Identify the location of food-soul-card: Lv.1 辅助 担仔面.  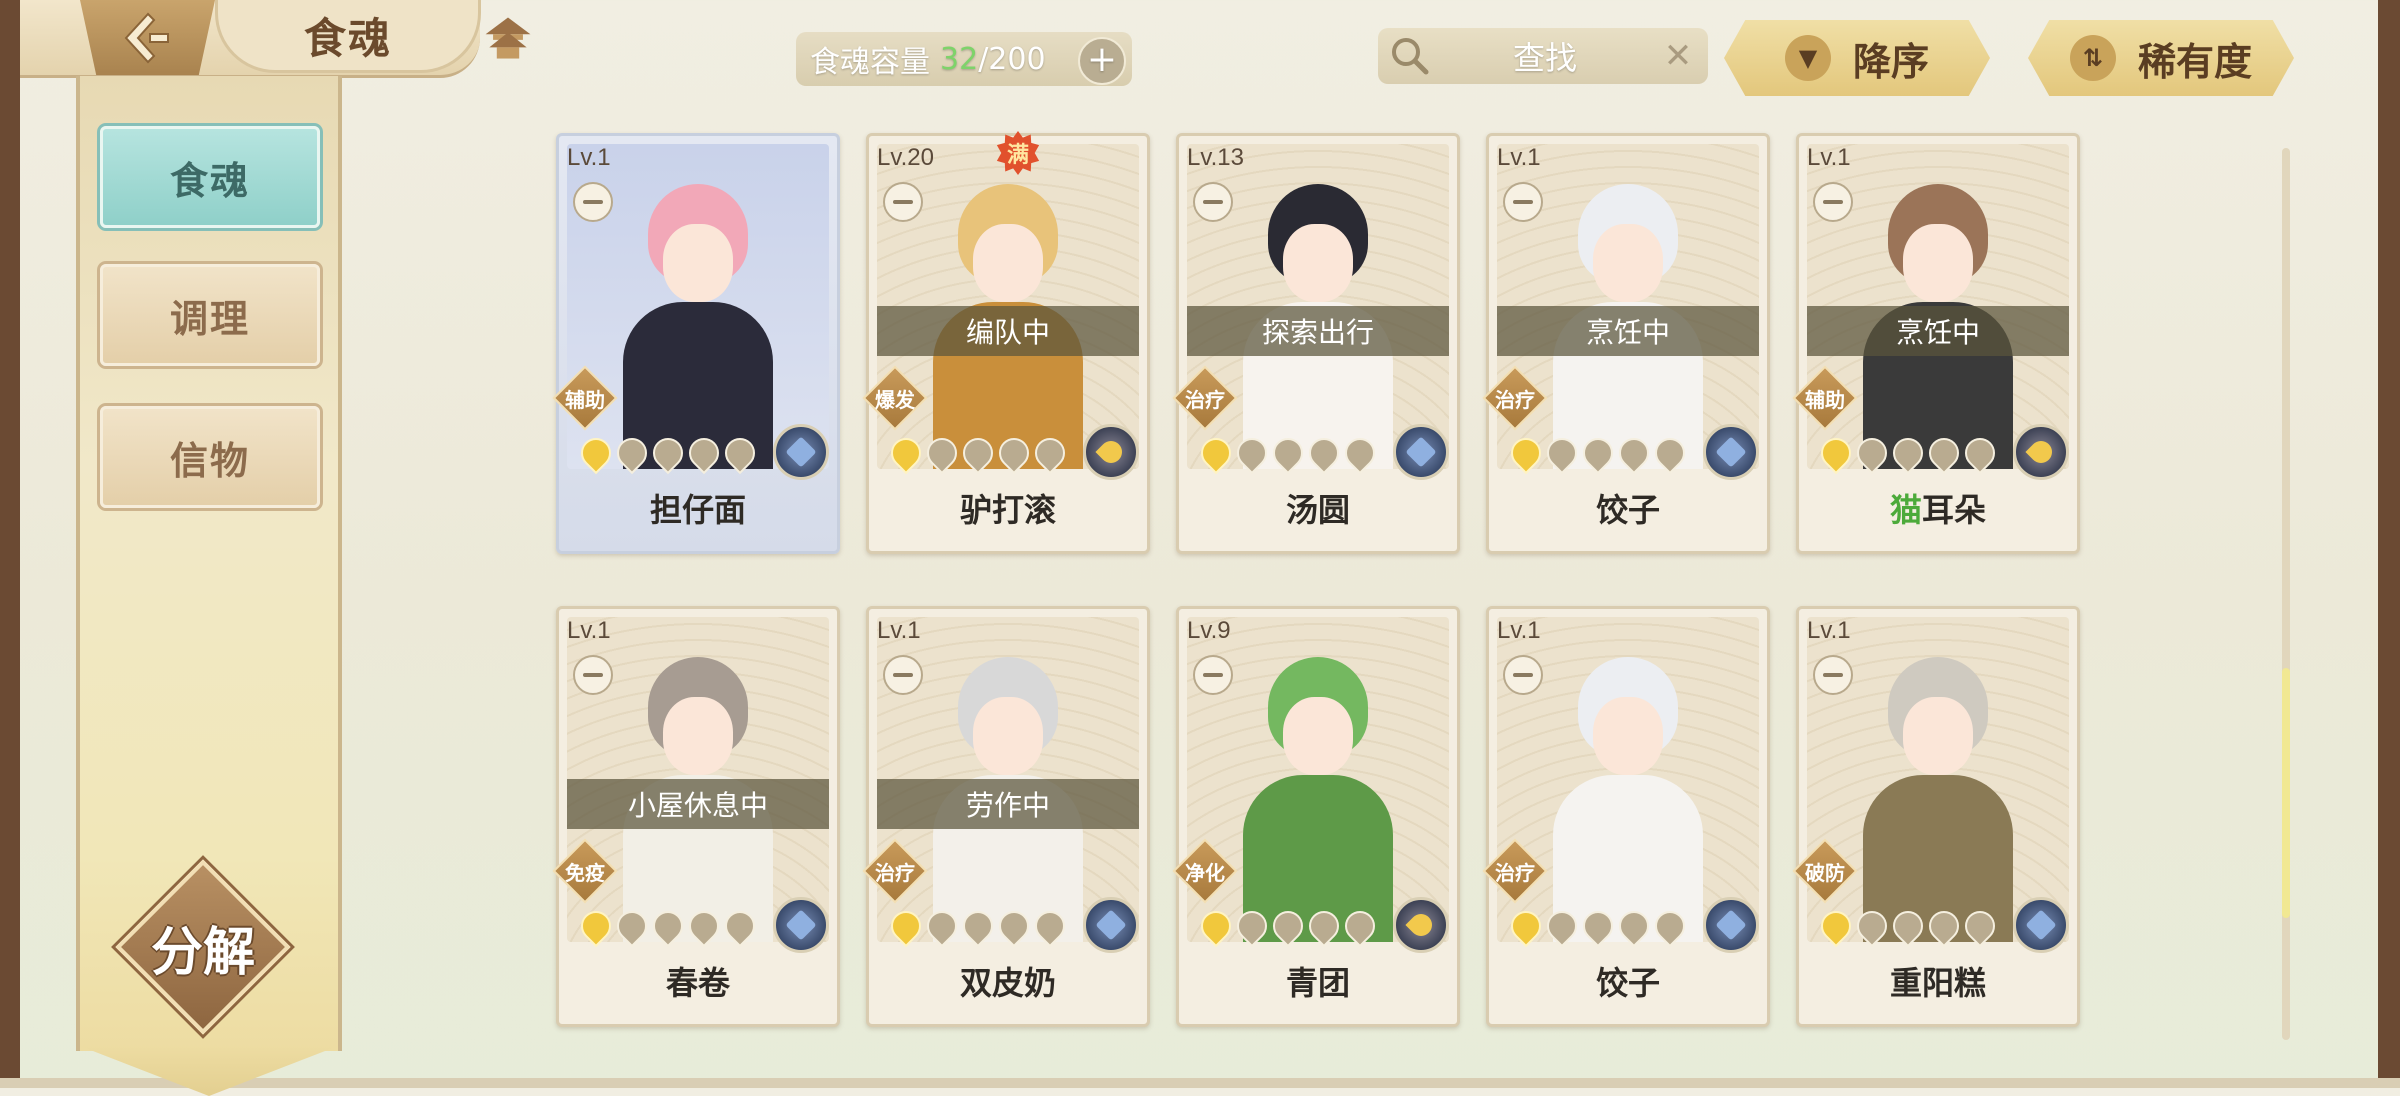
(696, 343).